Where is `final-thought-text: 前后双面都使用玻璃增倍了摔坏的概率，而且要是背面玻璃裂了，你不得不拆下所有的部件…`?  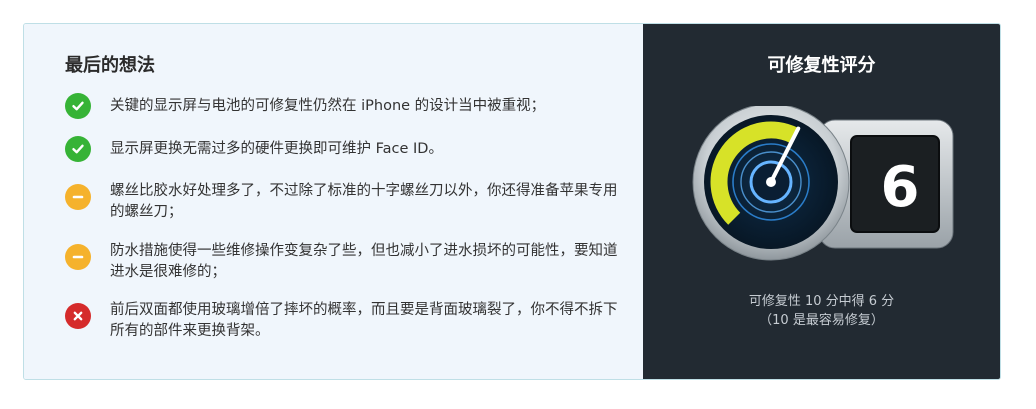 final-thought-text: 前后双面都使用玻璃增倍了摔坏的概率，而且要是背面玻璃裂了，你不得不拆下所有的部件… is located at coordinates (364, 320).